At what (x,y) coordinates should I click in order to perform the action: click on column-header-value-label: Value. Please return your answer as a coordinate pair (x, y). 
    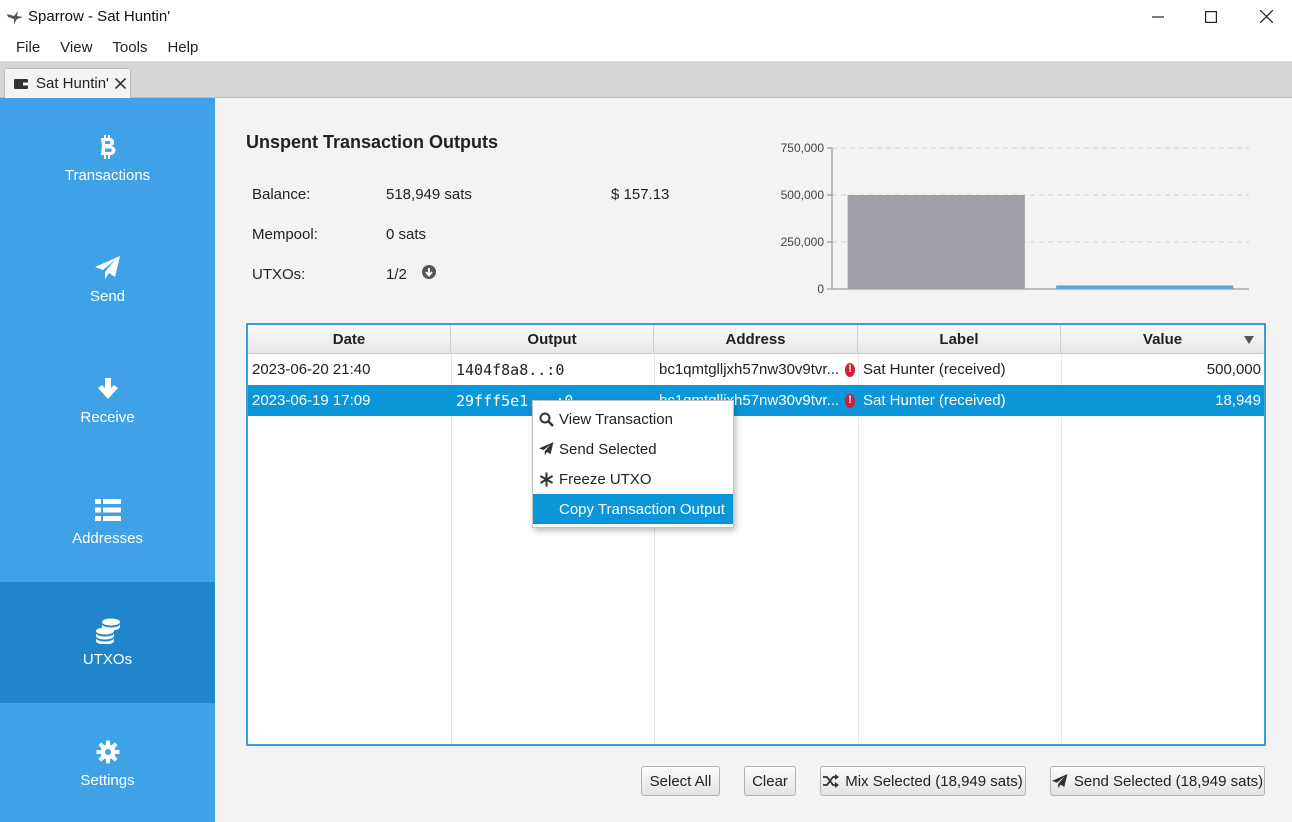
    Looking at the image, I should click on (1162, 339).